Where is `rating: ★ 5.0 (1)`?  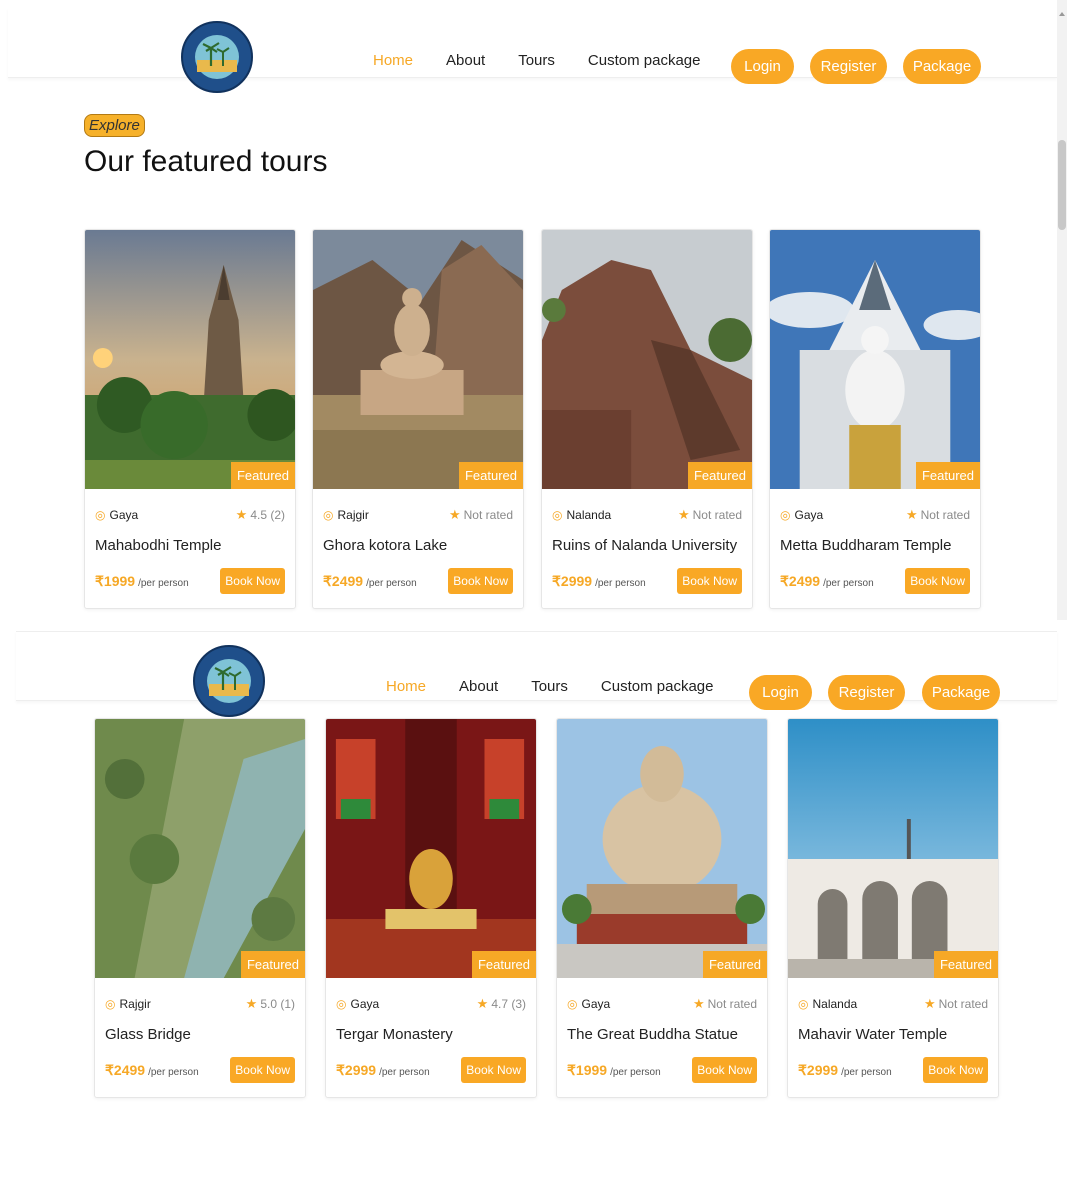 rating: ★ 5.0 (1) is located at coordinates (270, 1004).